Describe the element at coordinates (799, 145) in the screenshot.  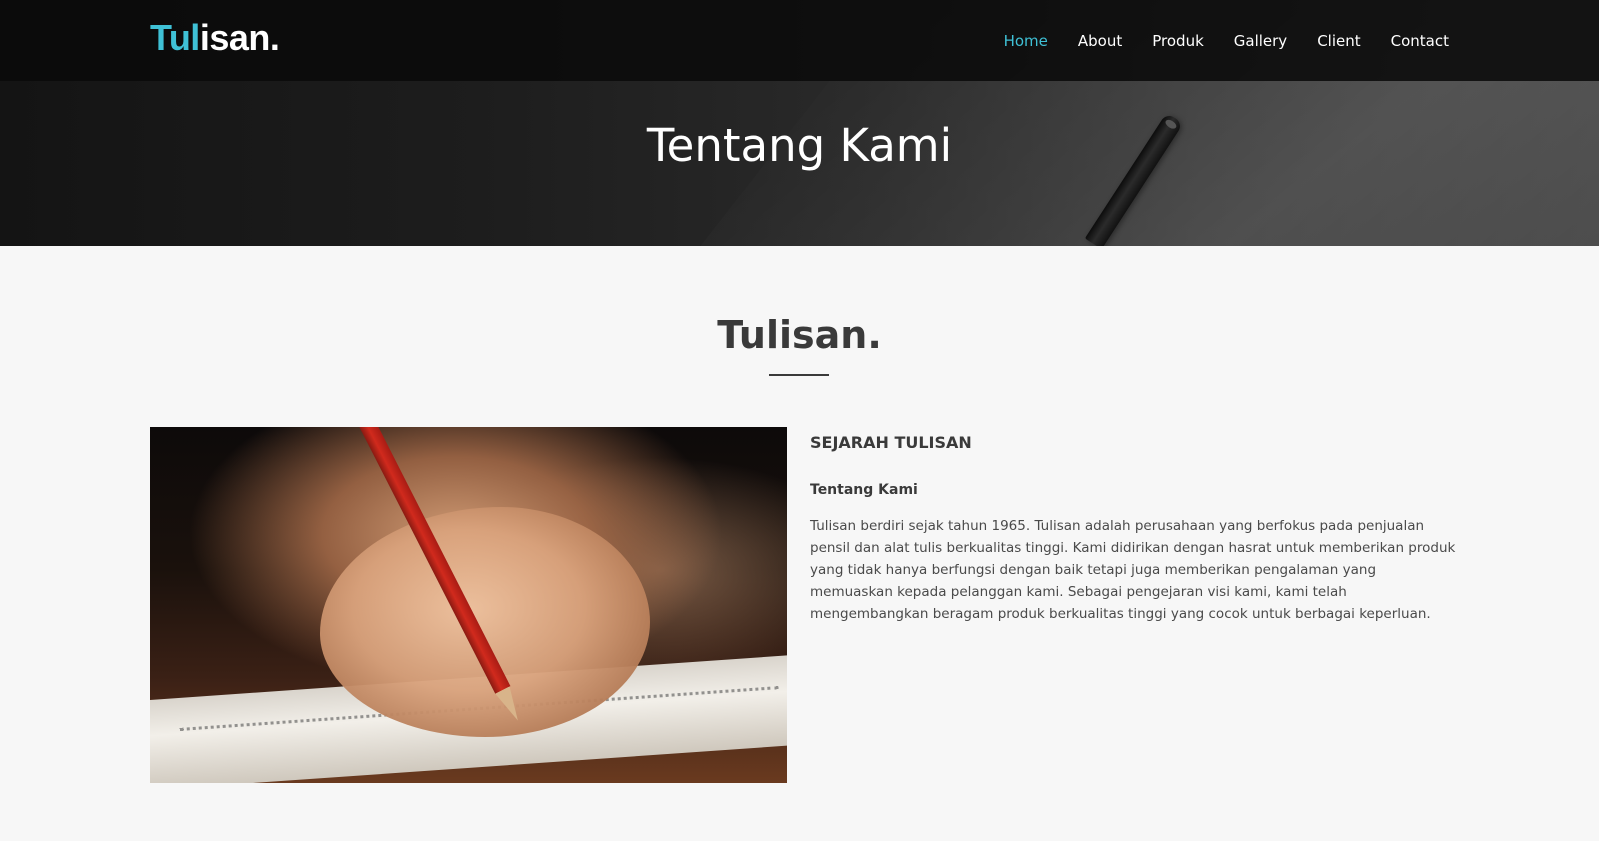
I see `page-title: Tentang Kami` at that location.